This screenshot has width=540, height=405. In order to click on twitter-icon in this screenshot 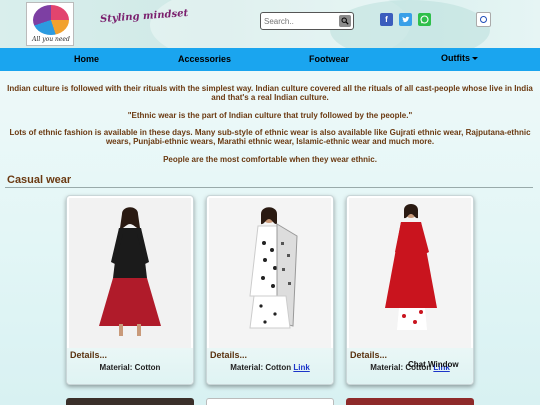, I will do `click(405, 19)`.